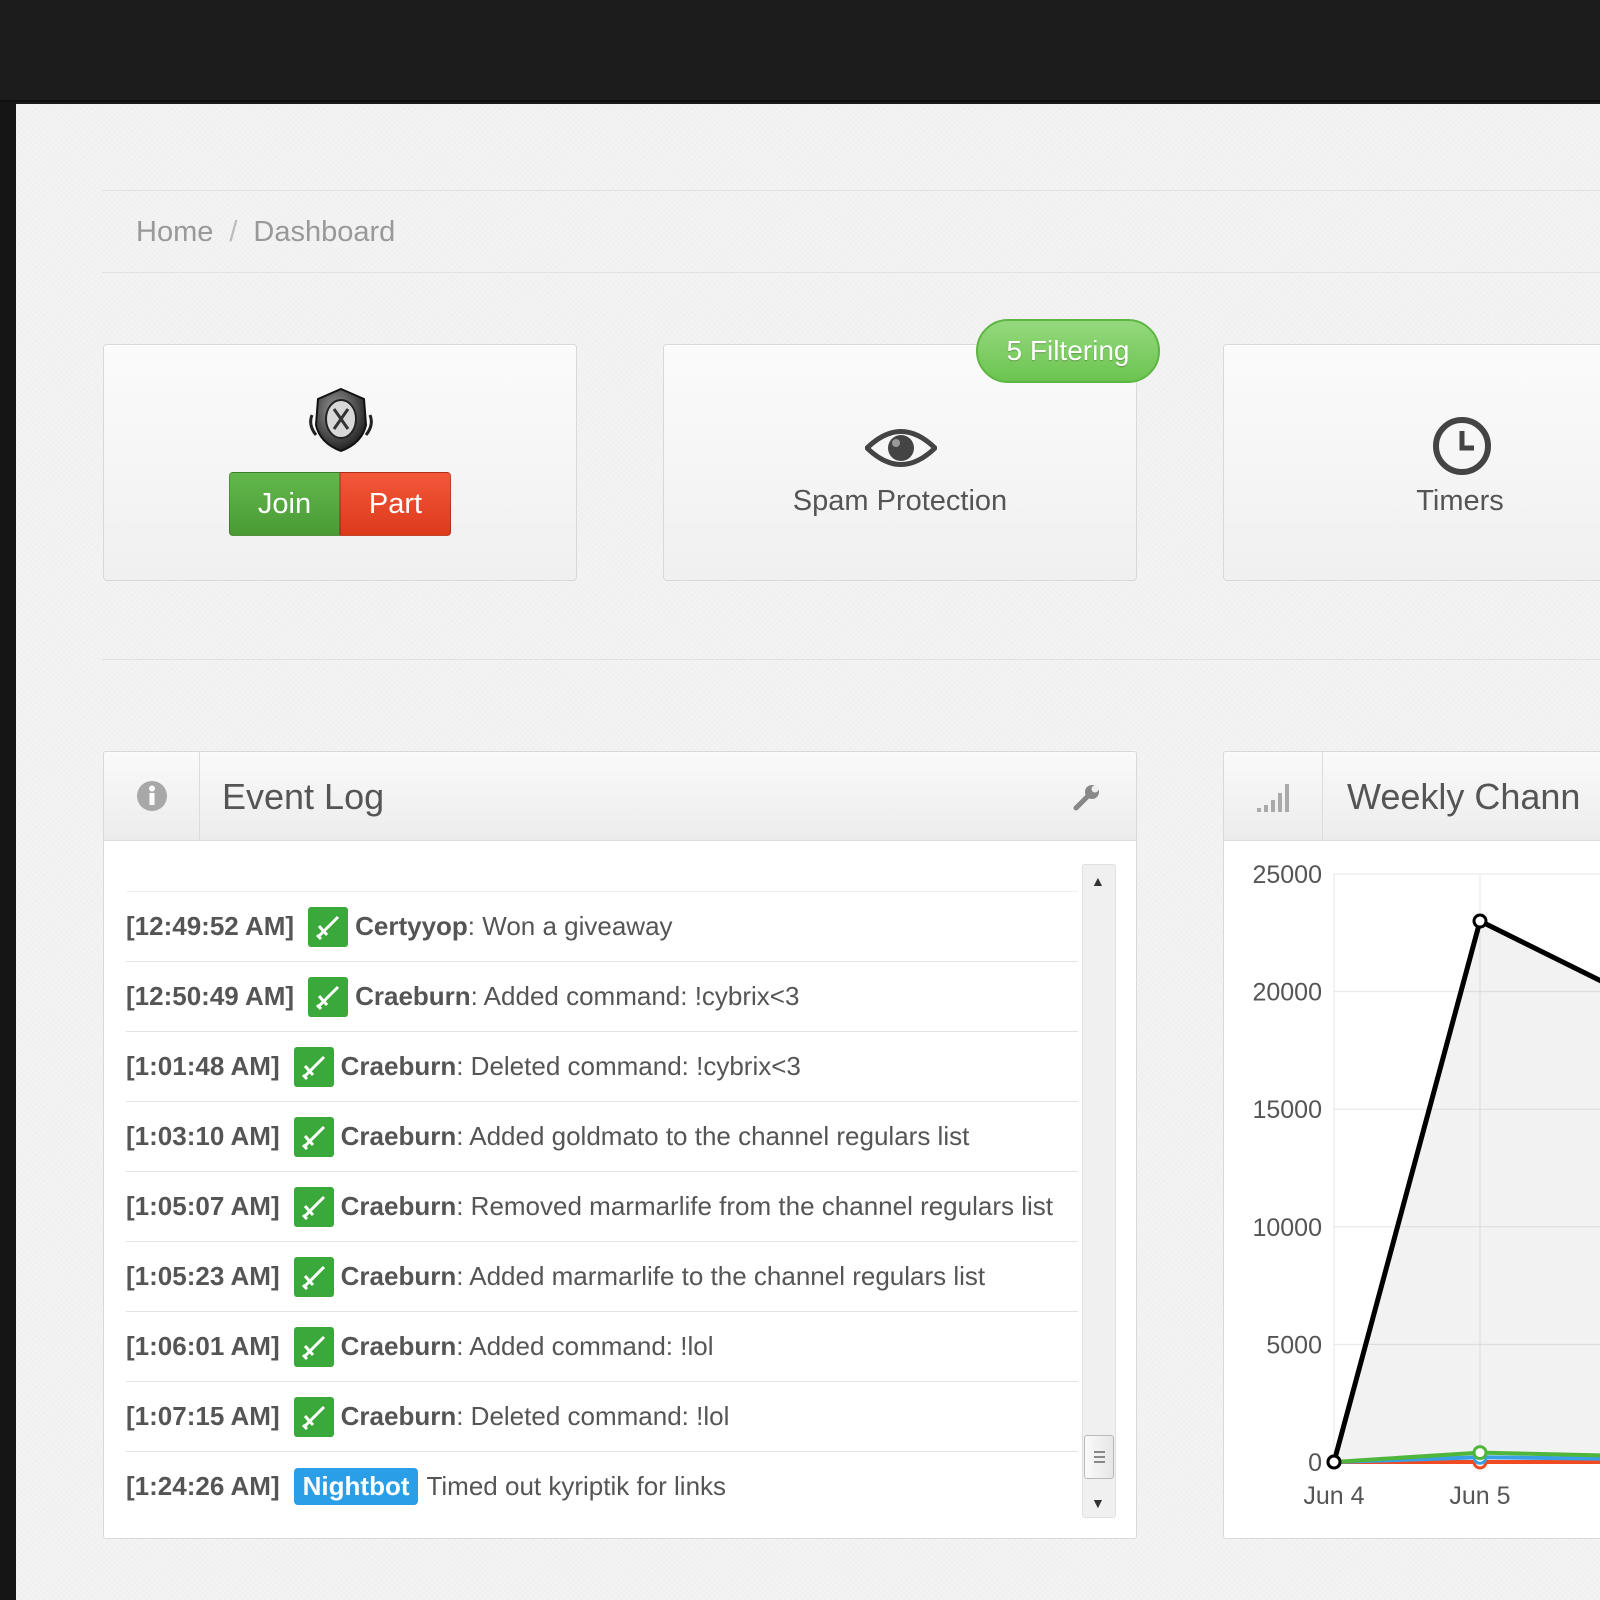 This screenshot has height=1600, width=1600. Describe the element at coordinates (1333, 1496) in the screenshot. I see `x-tick-label: Jun 4` at that location.